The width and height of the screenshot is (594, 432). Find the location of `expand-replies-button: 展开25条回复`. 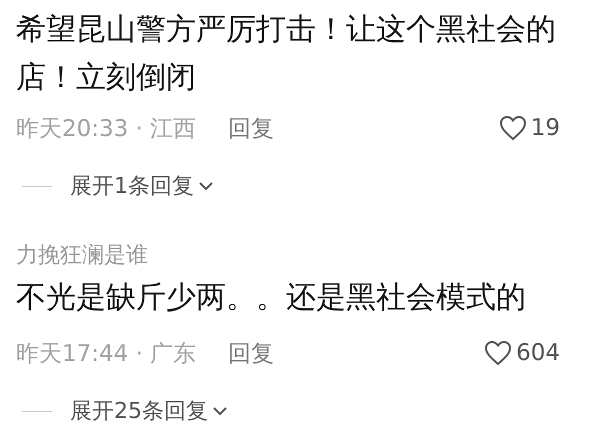

expand-replies-button: 展开25条回复 is located at coordinates (149, 411).